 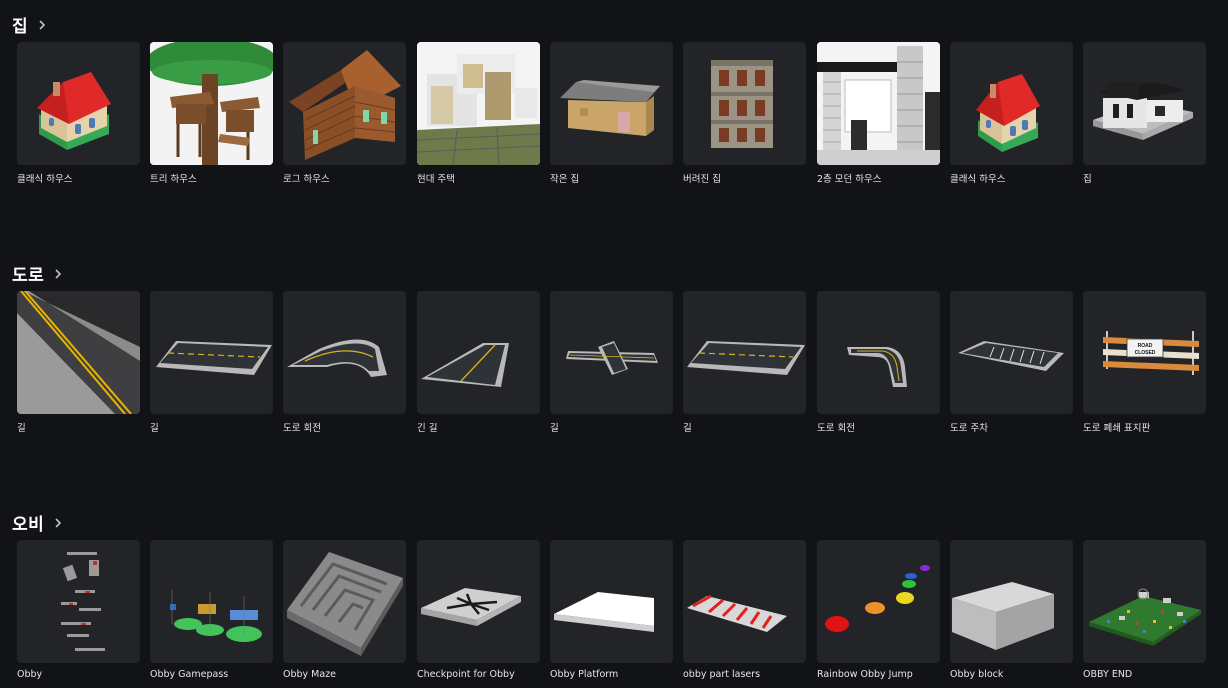 I want to click on asset-card: Obby Gamepass, so click(x=211, y=610).